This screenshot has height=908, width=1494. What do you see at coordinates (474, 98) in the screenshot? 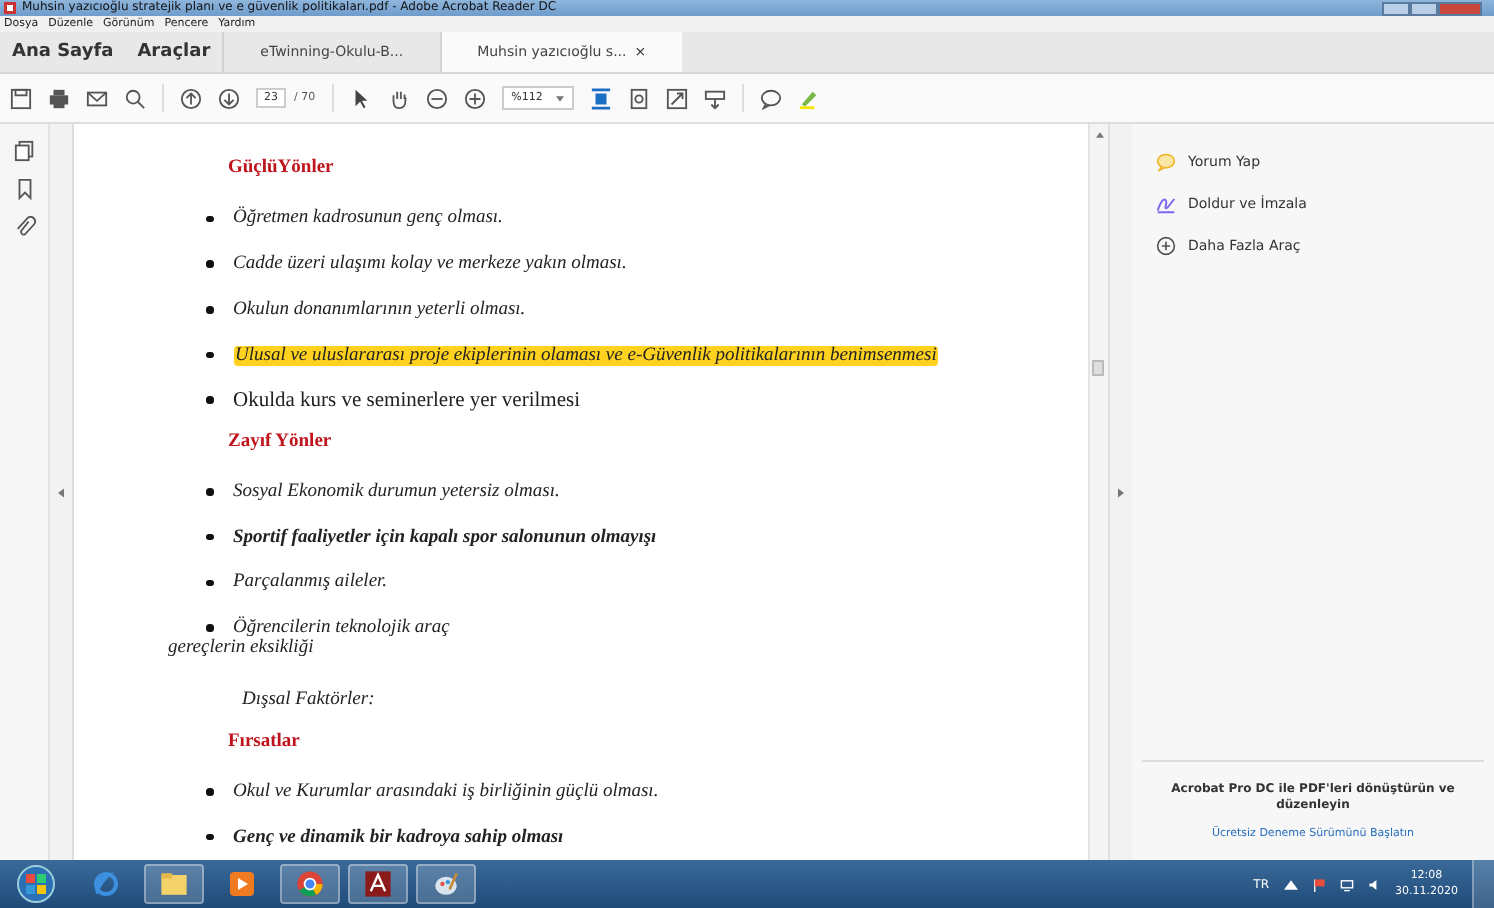
I see `zoom-in-icon` at bounding box center [474, 98].